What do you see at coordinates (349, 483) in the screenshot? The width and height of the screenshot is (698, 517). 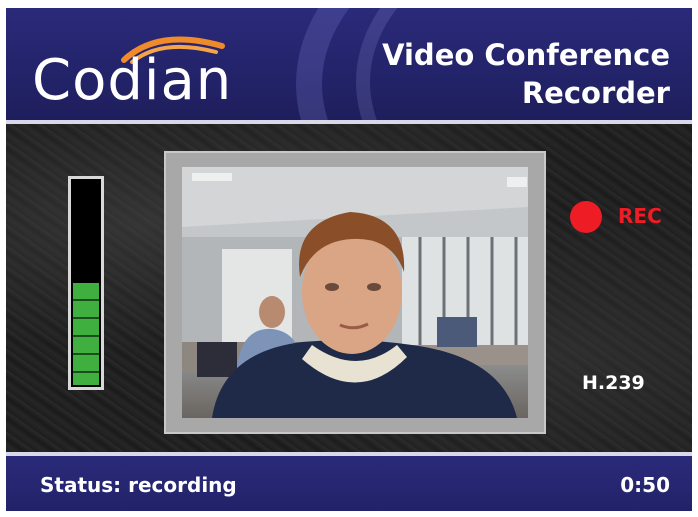 I see `status-bar: Status: recording 0:50` at bounding box center [349, 483].